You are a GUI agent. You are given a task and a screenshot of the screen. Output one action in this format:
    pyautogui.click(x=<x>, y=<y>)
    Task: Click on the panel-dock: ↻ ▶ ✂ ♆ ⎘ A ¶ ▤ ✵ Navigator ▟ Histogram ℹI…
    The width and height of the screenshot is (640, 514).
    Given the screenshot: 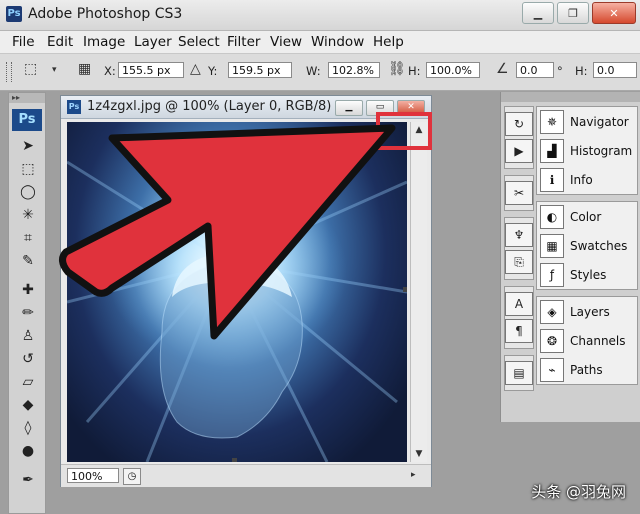 What is the action you would take?
    pyautogui.click(x=570, y=257)
    